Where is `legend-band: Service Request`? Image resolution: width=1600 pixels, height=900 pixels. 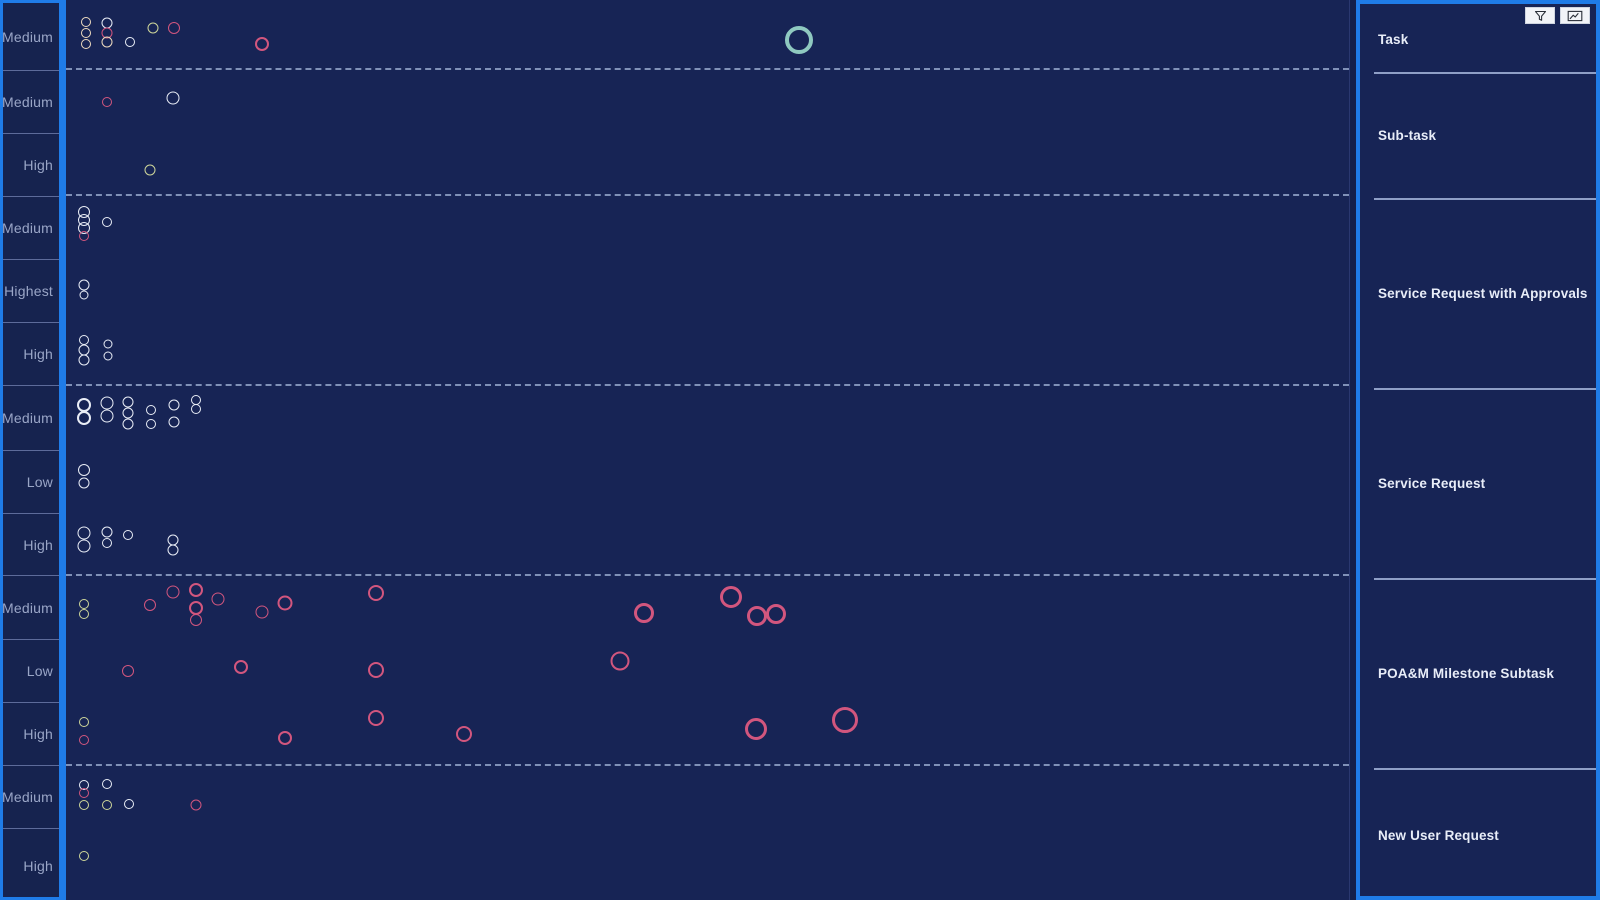 legend-band: Service Request is located at coordinates (1478, 483).